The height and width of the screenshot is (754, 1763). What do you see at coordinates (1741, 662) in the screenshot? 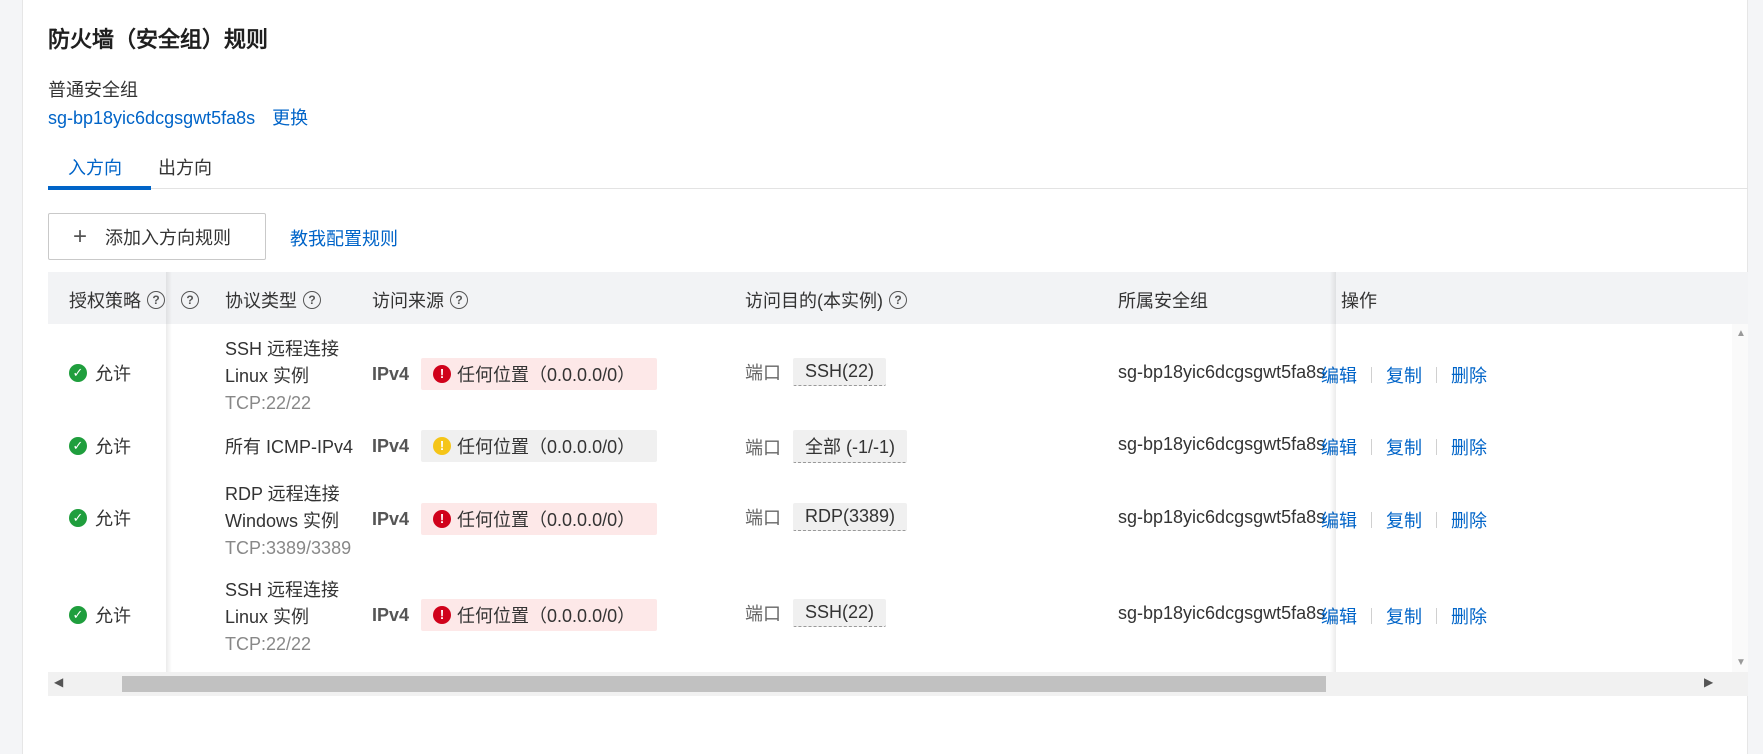
I see `scroll-down-icon: ▼` at bounding box center [1741, 662].